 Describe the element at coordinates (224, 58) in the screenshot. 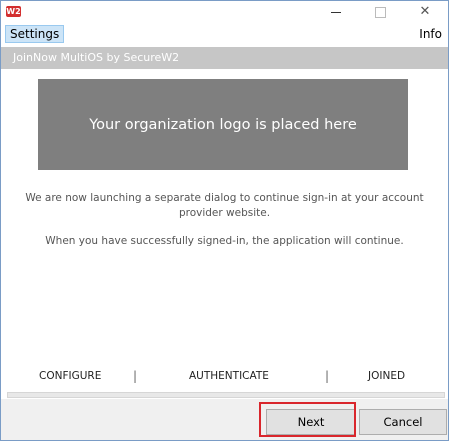

I see `header-strip: JoinNow MultiOS by SecureW2` at that location.